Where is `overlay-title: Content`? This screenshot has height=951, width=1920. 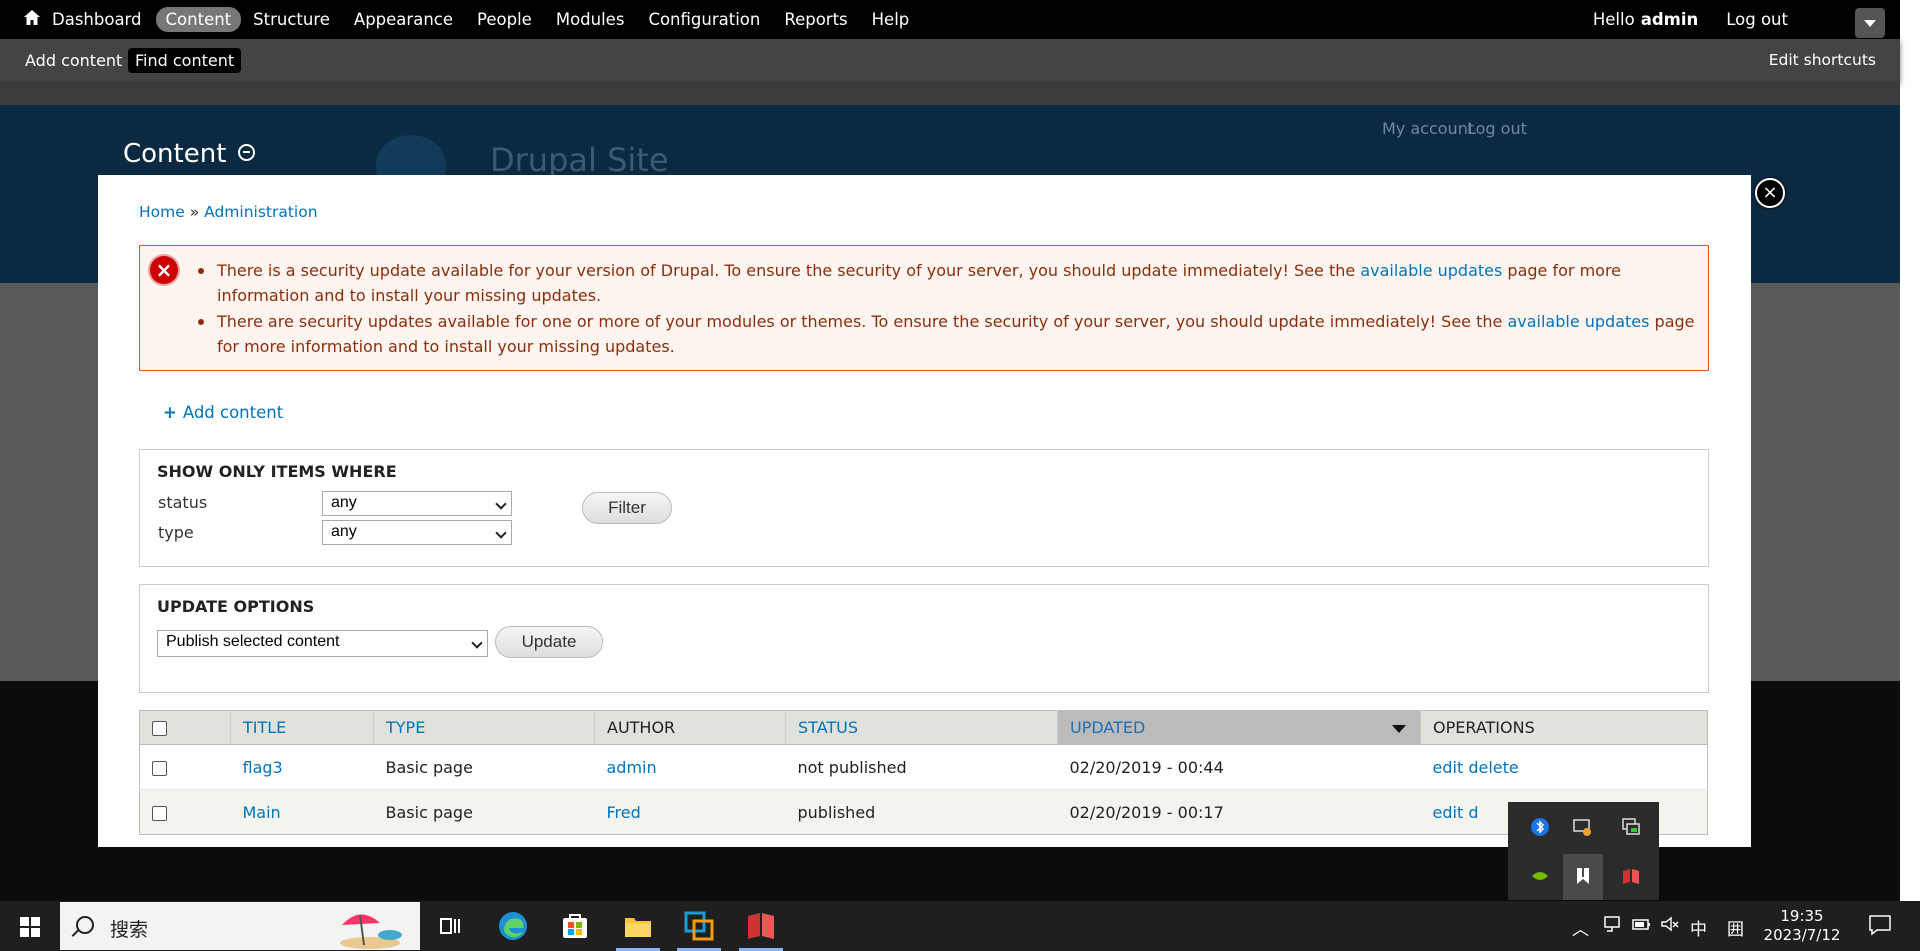 overlay-title: Content is located at coordinates (189, 154).